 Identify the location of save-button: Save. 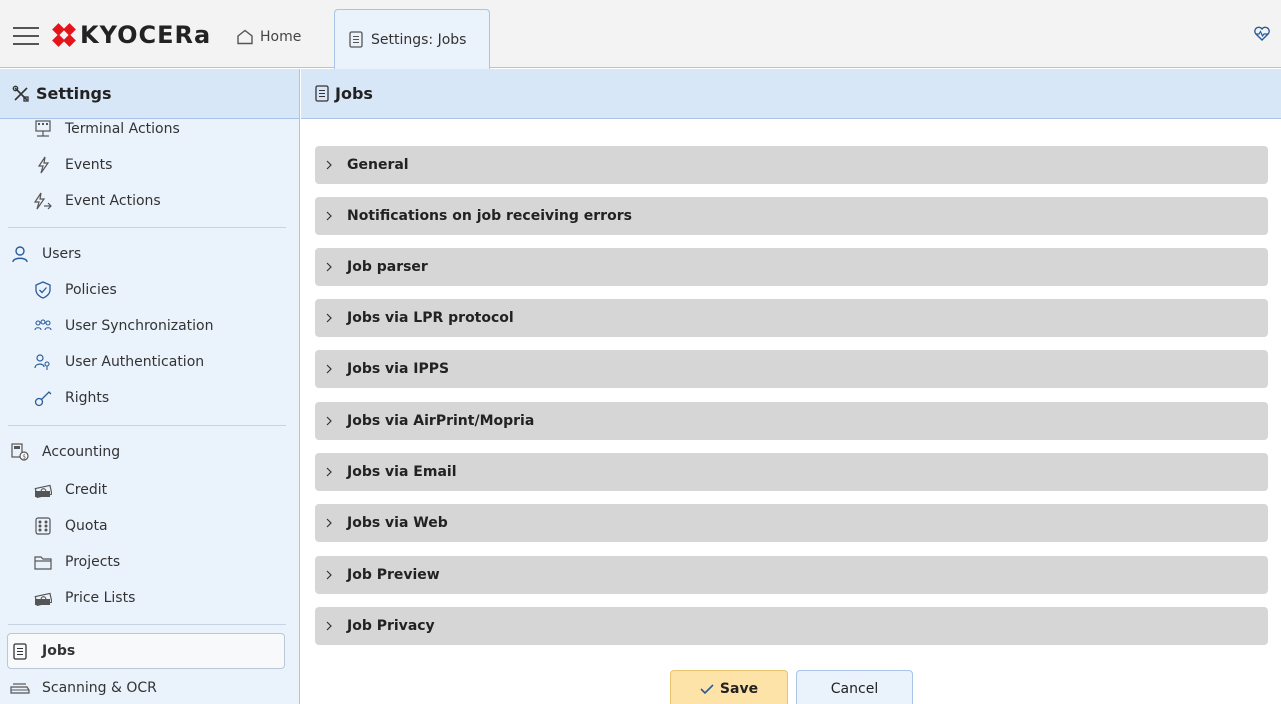
(729, 687).